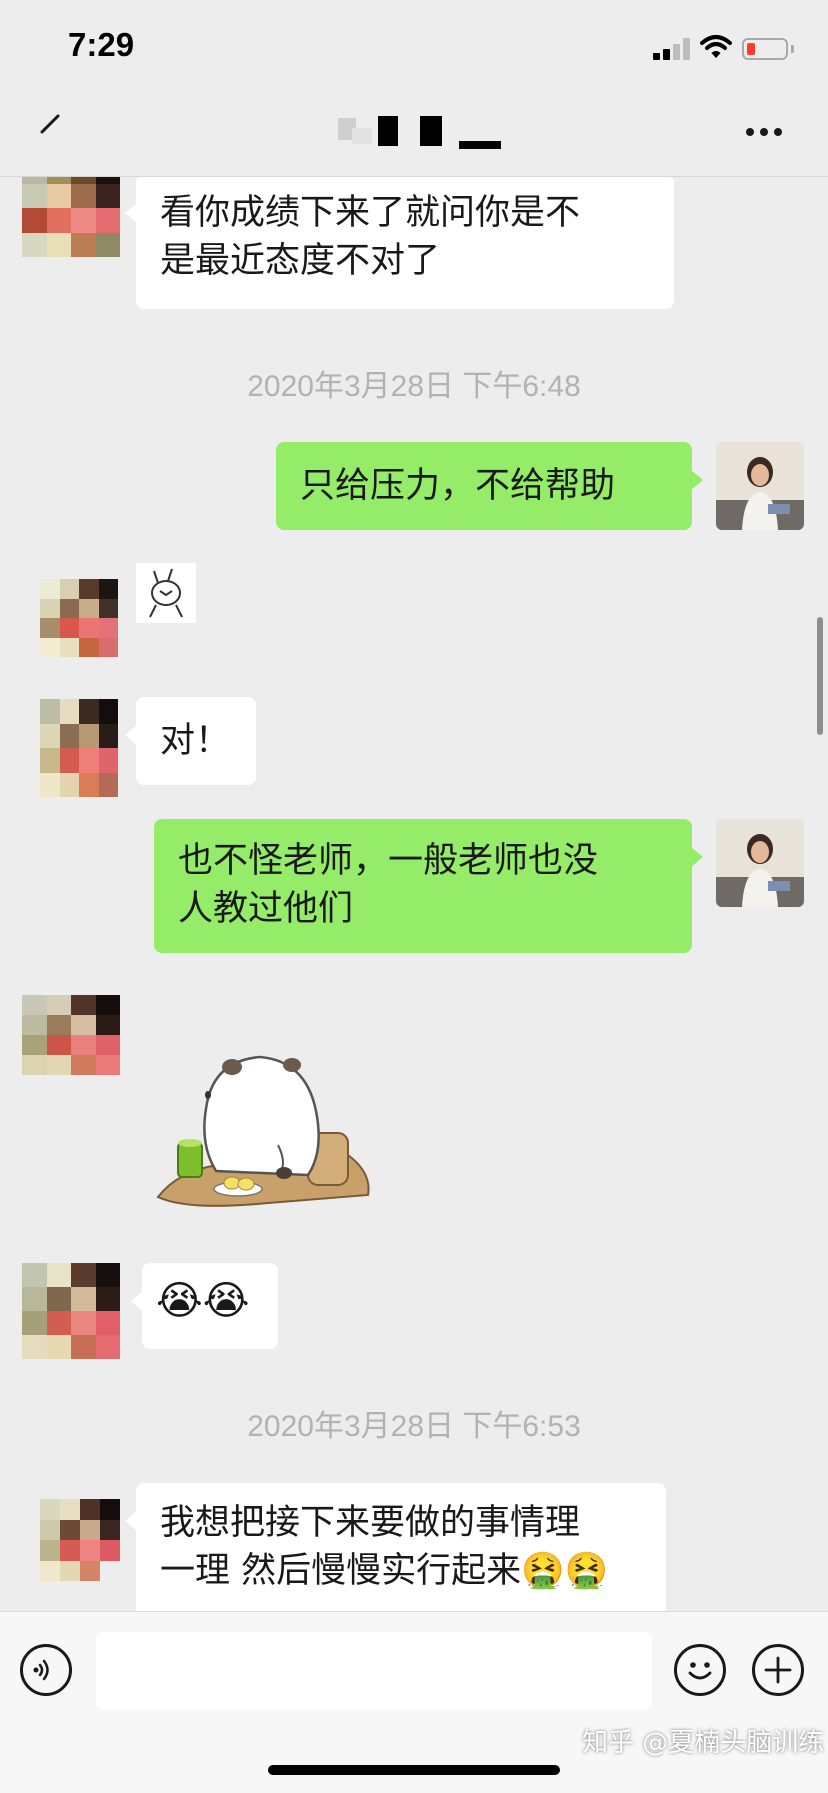  What do you see at coordinates (414, 1426) in the screenshot?
I see `timestamp: 2020年3月28日 下午6:53` at bounding box center [414, 1426].